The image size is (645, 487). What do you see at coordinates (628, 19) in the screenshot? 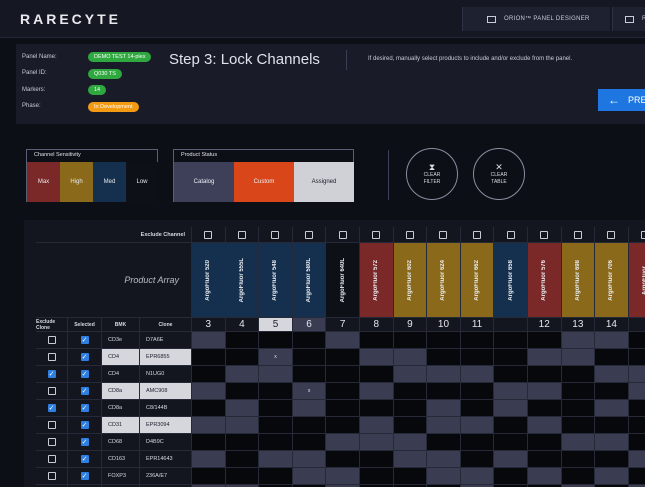
I see `nav-tab-secondary: R` at bounding box center [628, 19].